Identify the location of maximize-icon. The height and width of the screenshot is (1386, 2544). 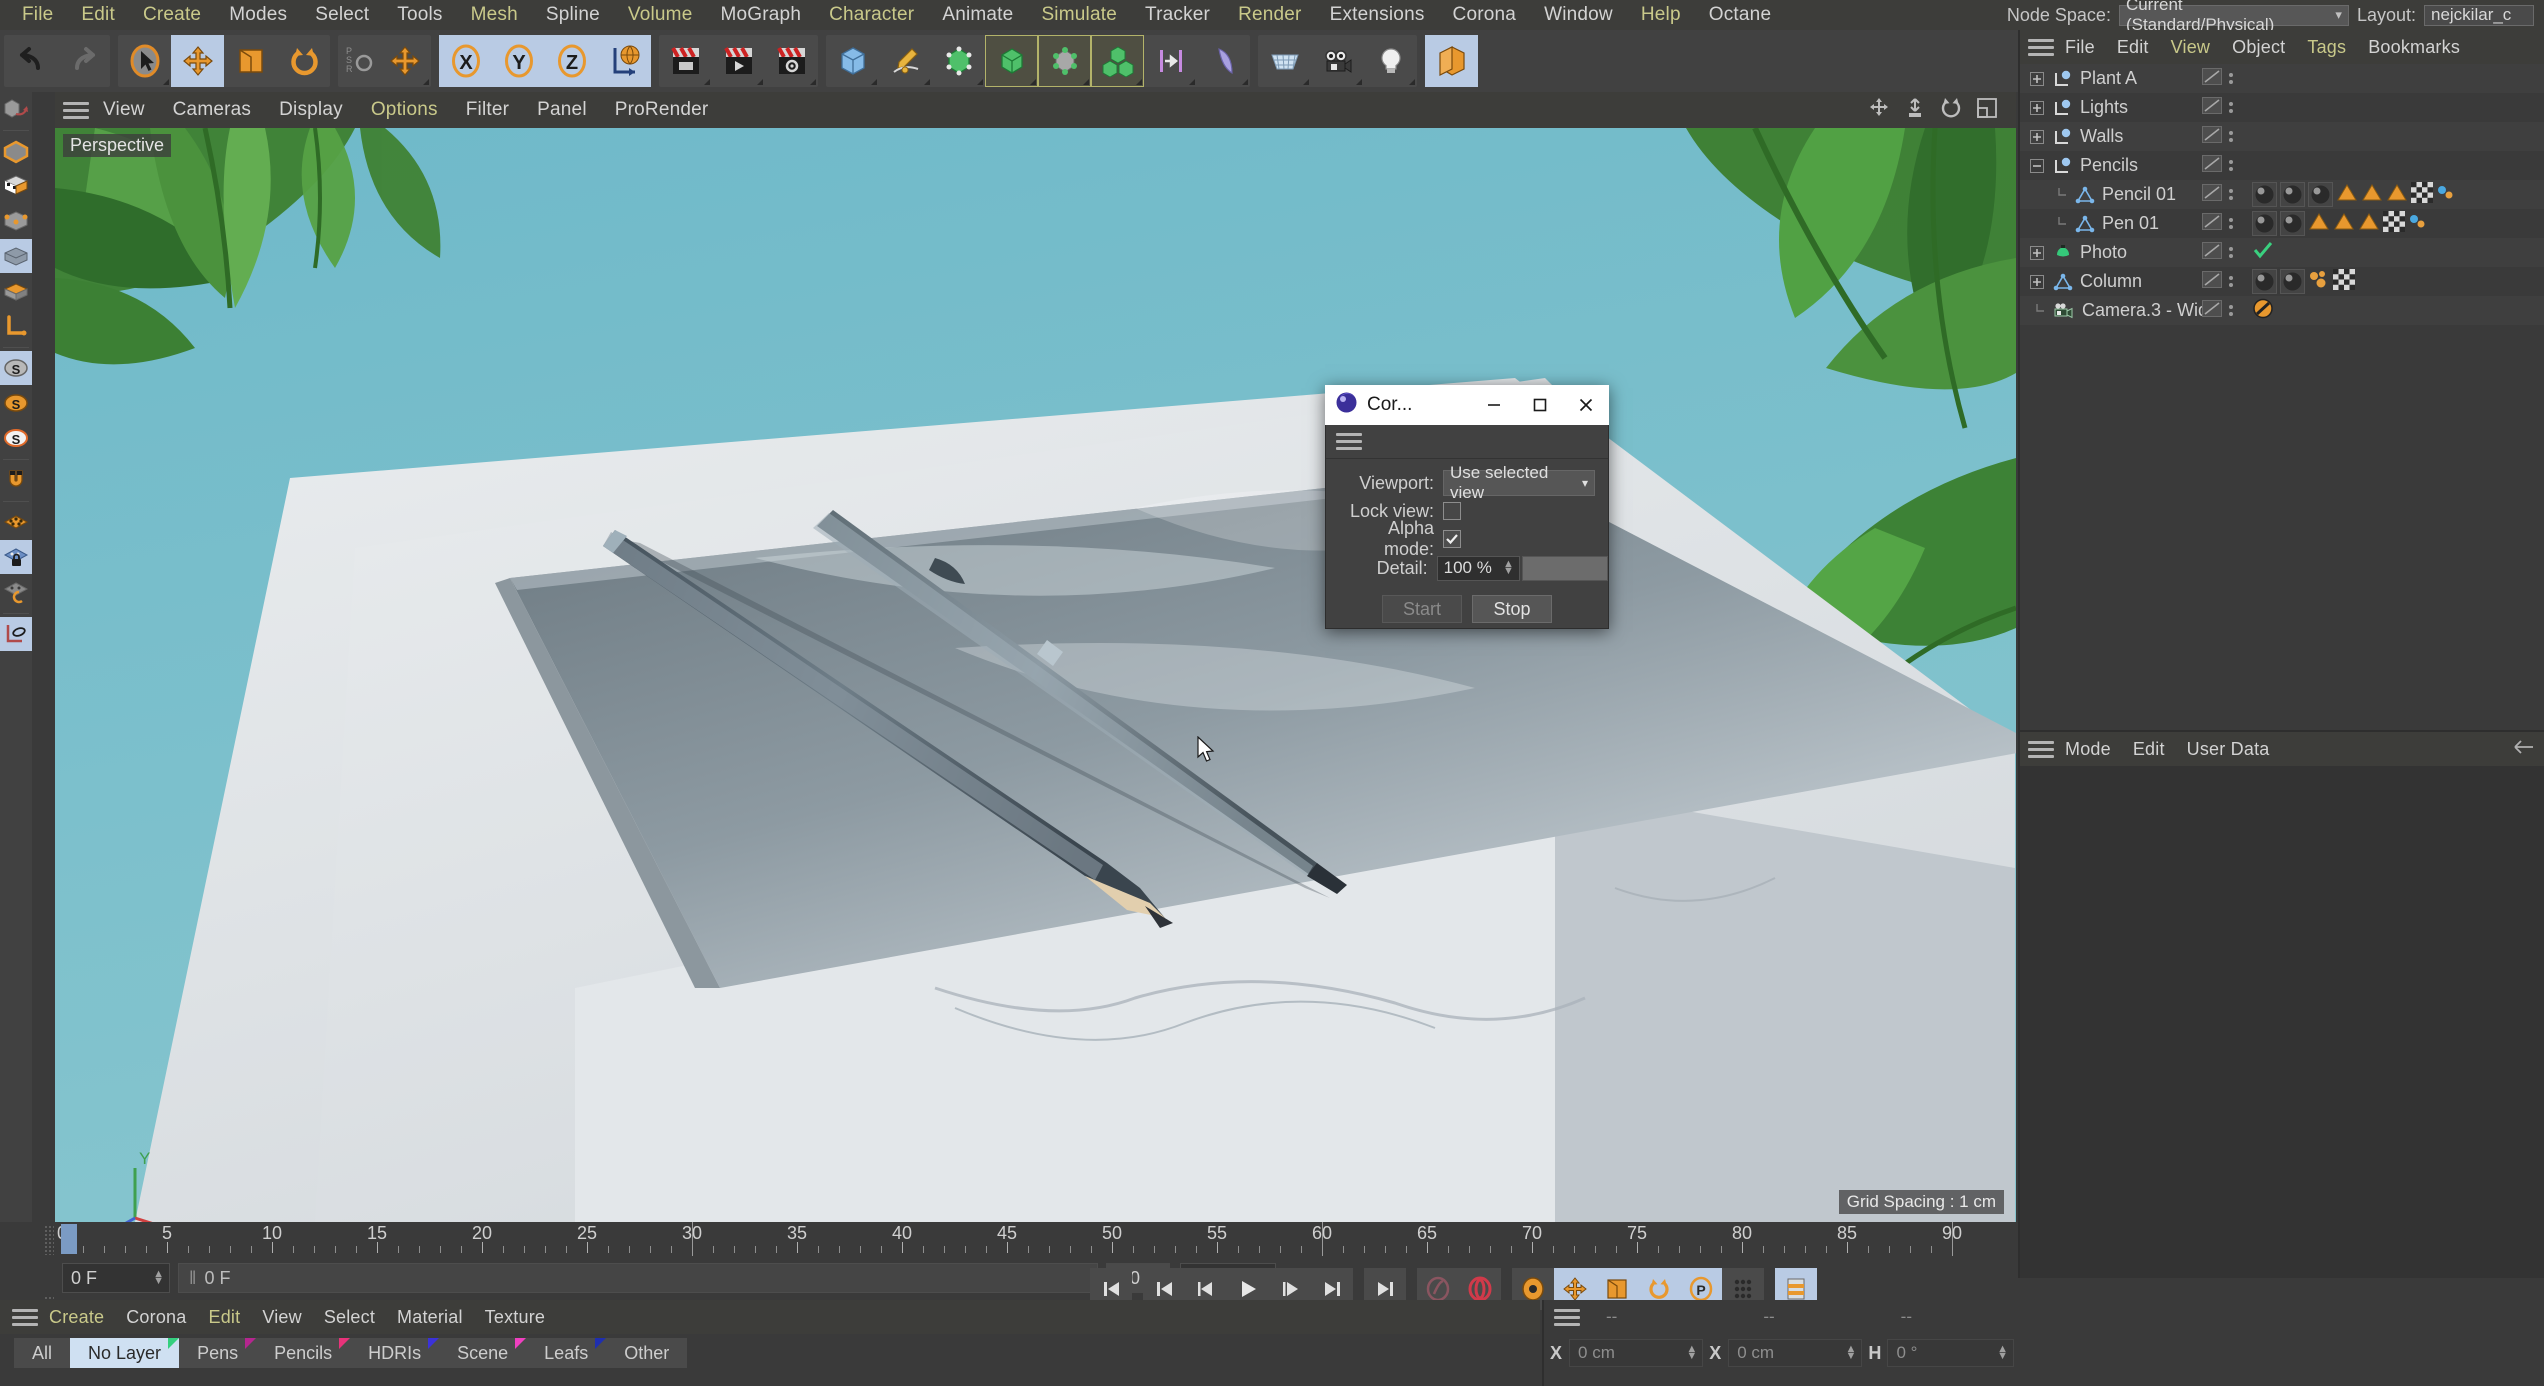
(1540, 405).